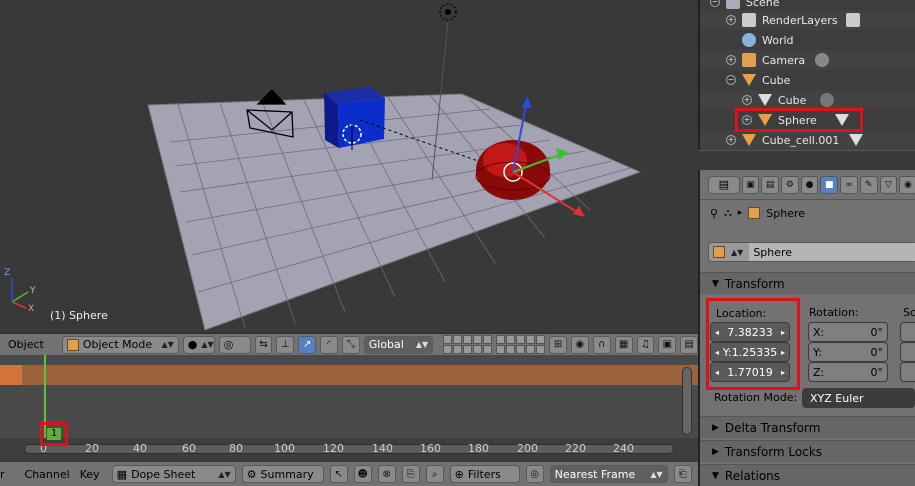 This screenshot has height=486, width=915. Describe the element at coordinates (667, 344) in the screenshot. I see `render-image-icon: ▣` at that location.